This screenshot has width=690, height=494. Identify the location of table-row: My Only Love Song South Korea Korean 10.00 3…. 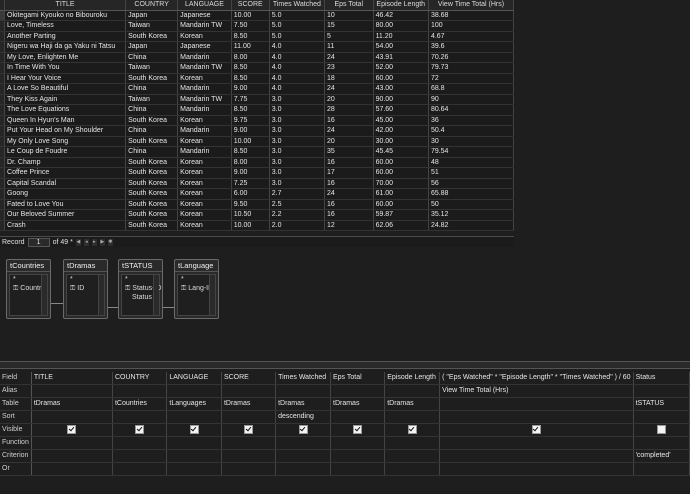
(257, 141).